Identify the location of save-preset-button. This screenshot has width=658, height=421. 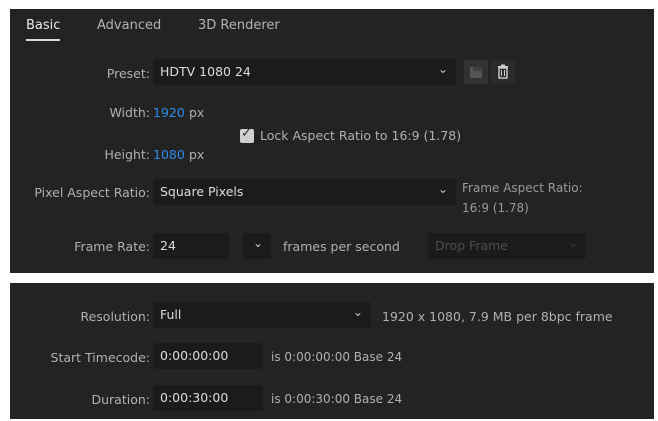
(476, 72).